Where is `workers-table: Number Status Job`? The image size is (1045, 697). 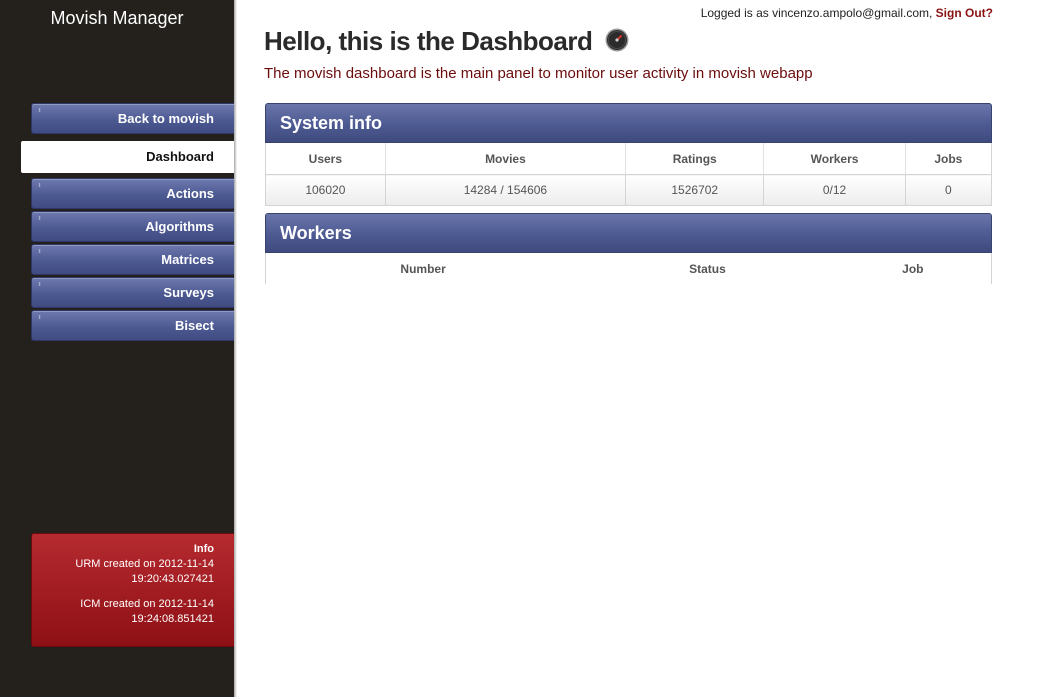
workers-table: Number Status Job is located at coordinates (628, 268).